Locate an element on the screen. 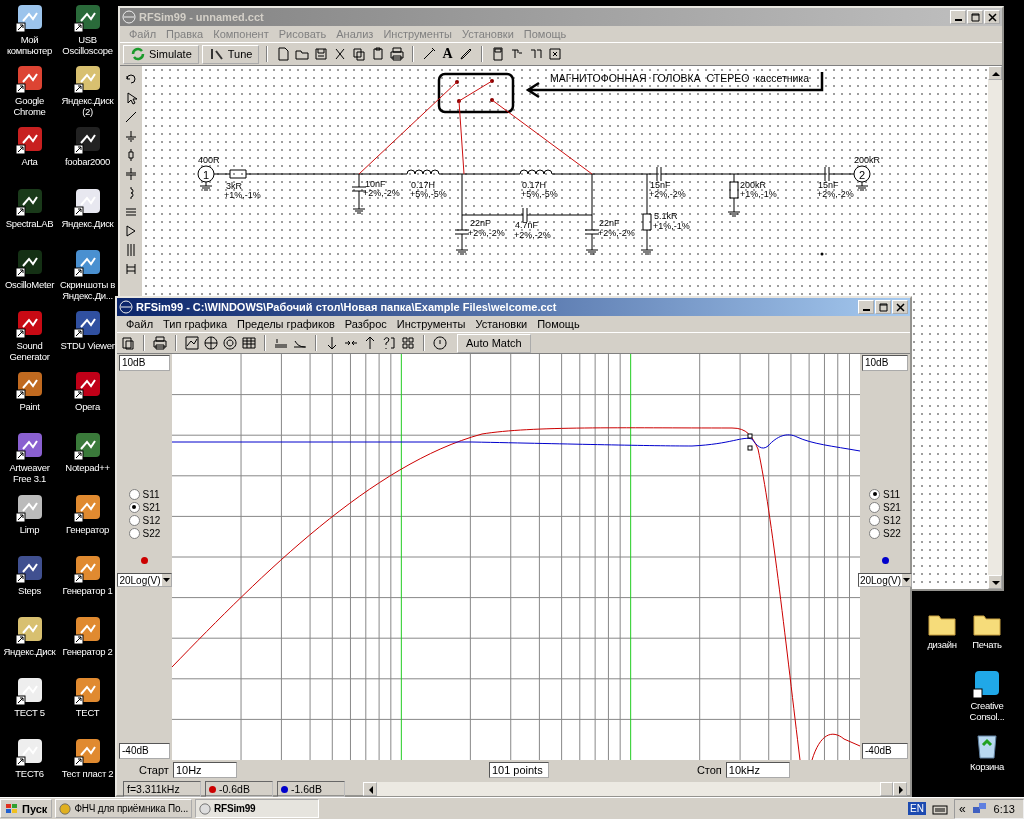  icon-label: Limp is located at coordinates (29, 529).